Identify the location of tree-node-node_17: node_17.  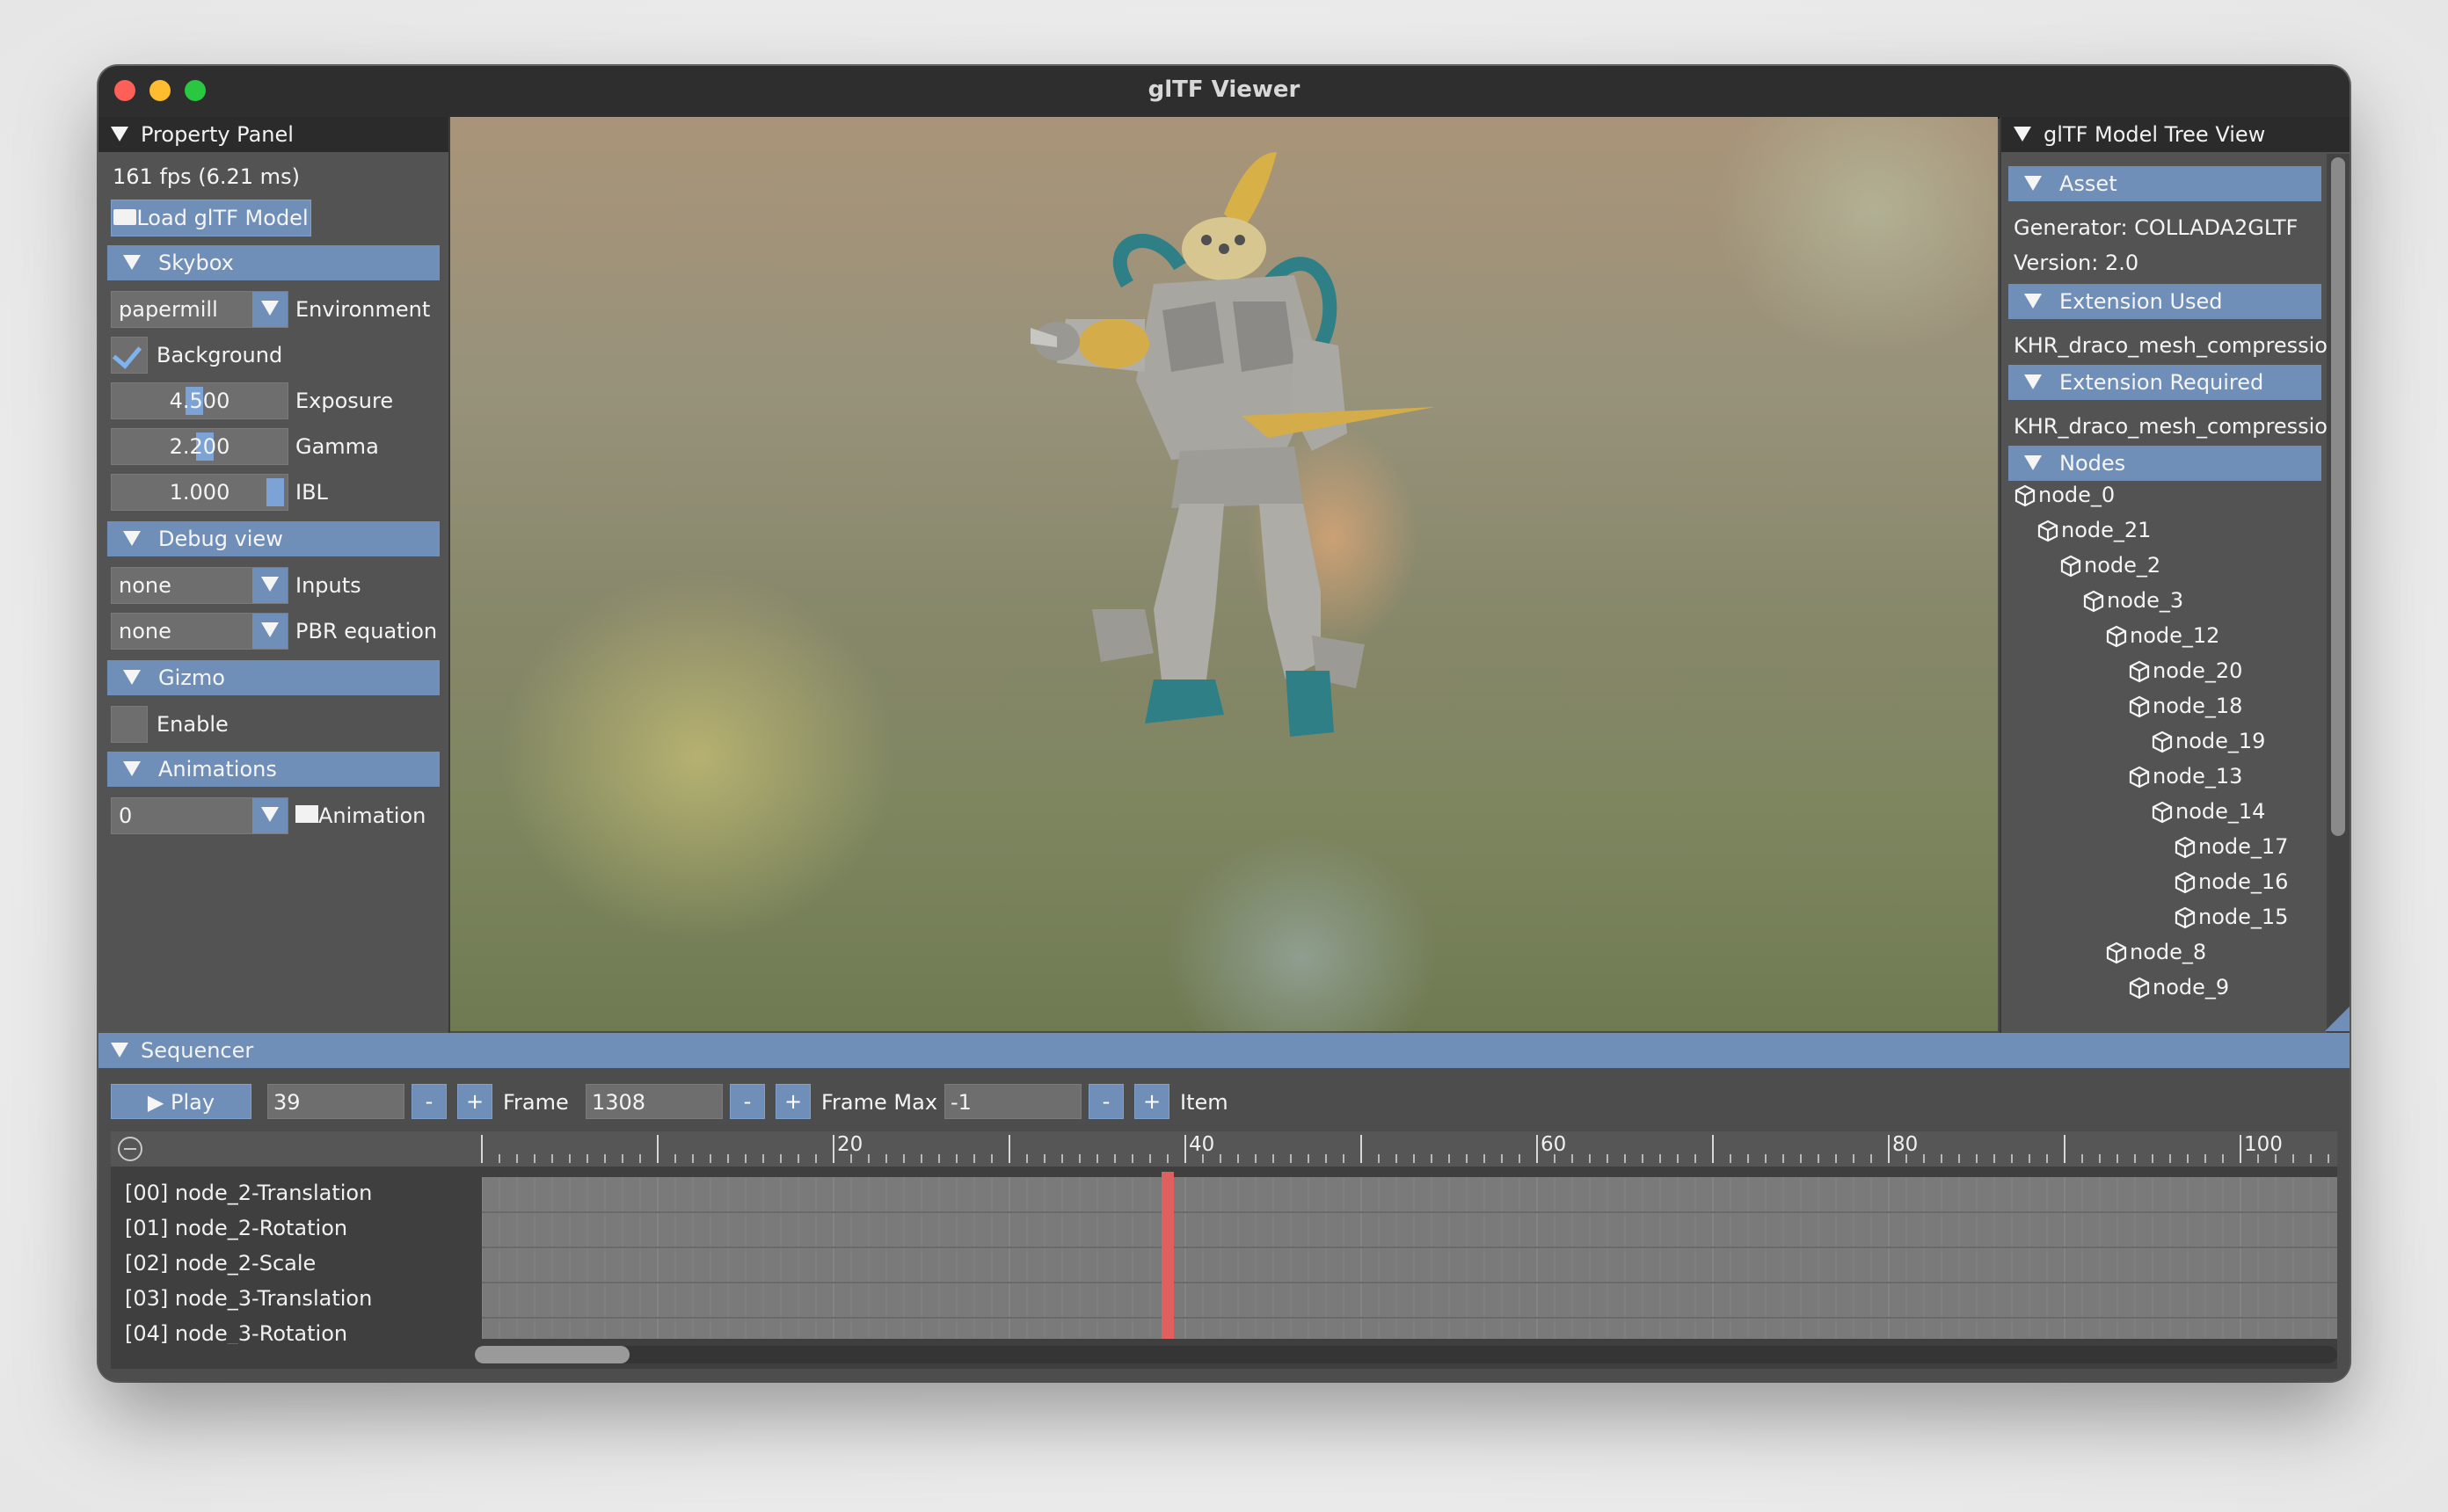
(2231, 847).